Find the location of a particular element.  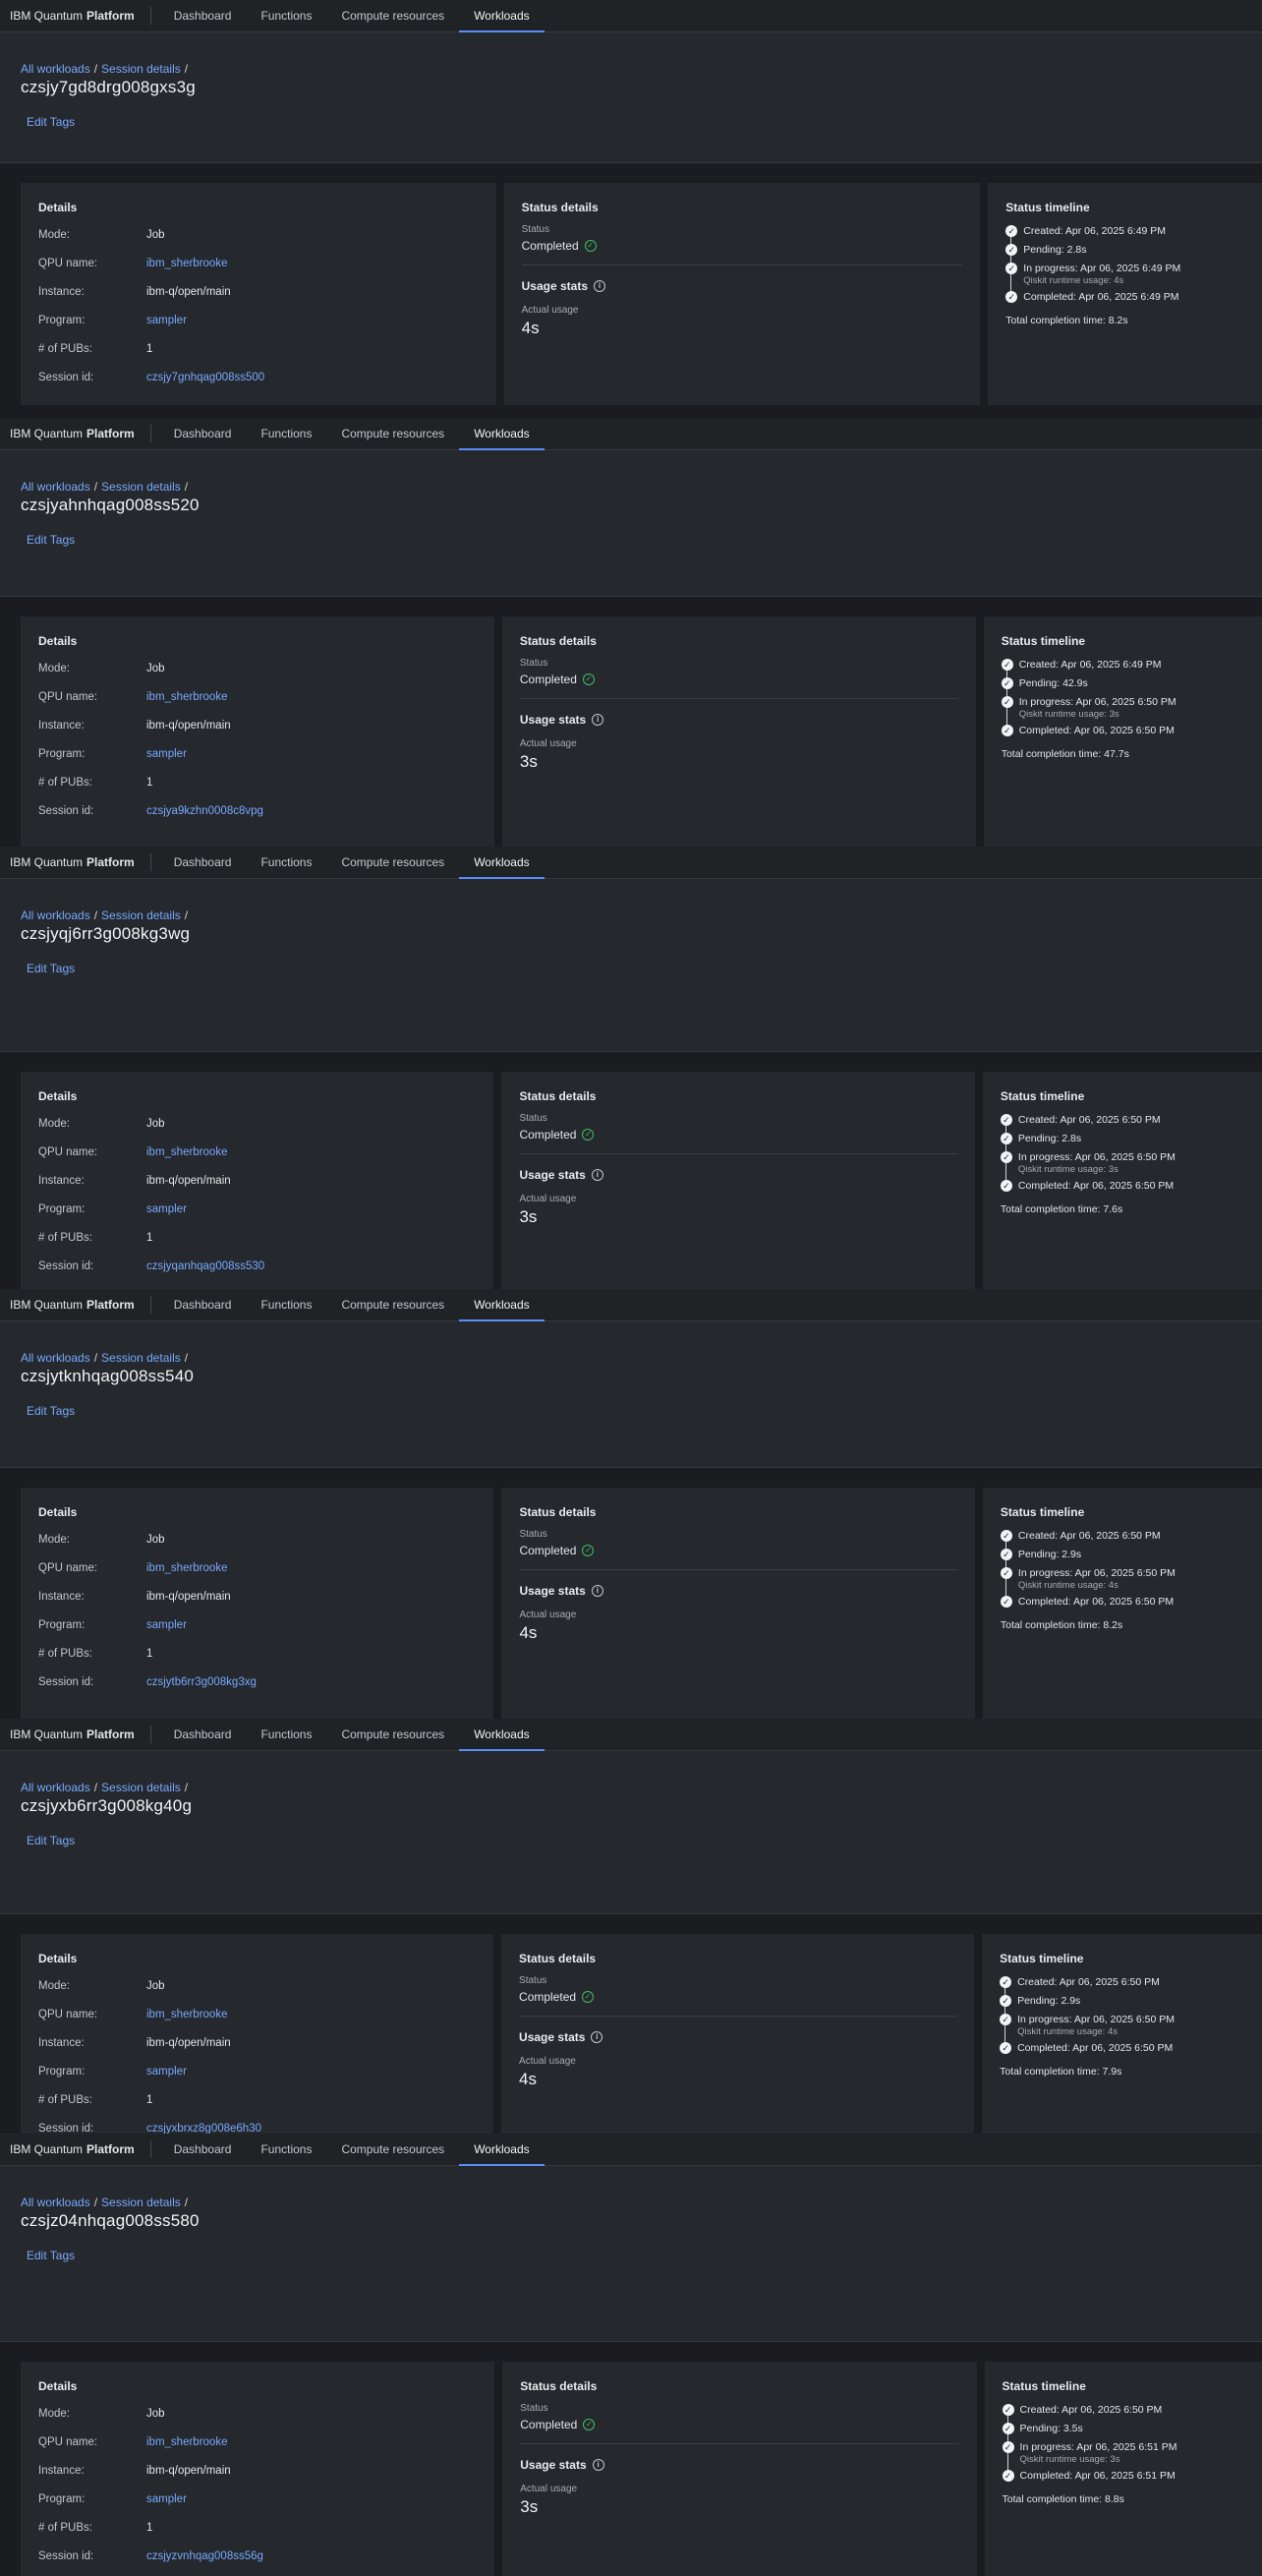

detail-label: # of PUBs: is located at coordinates (65, 783).